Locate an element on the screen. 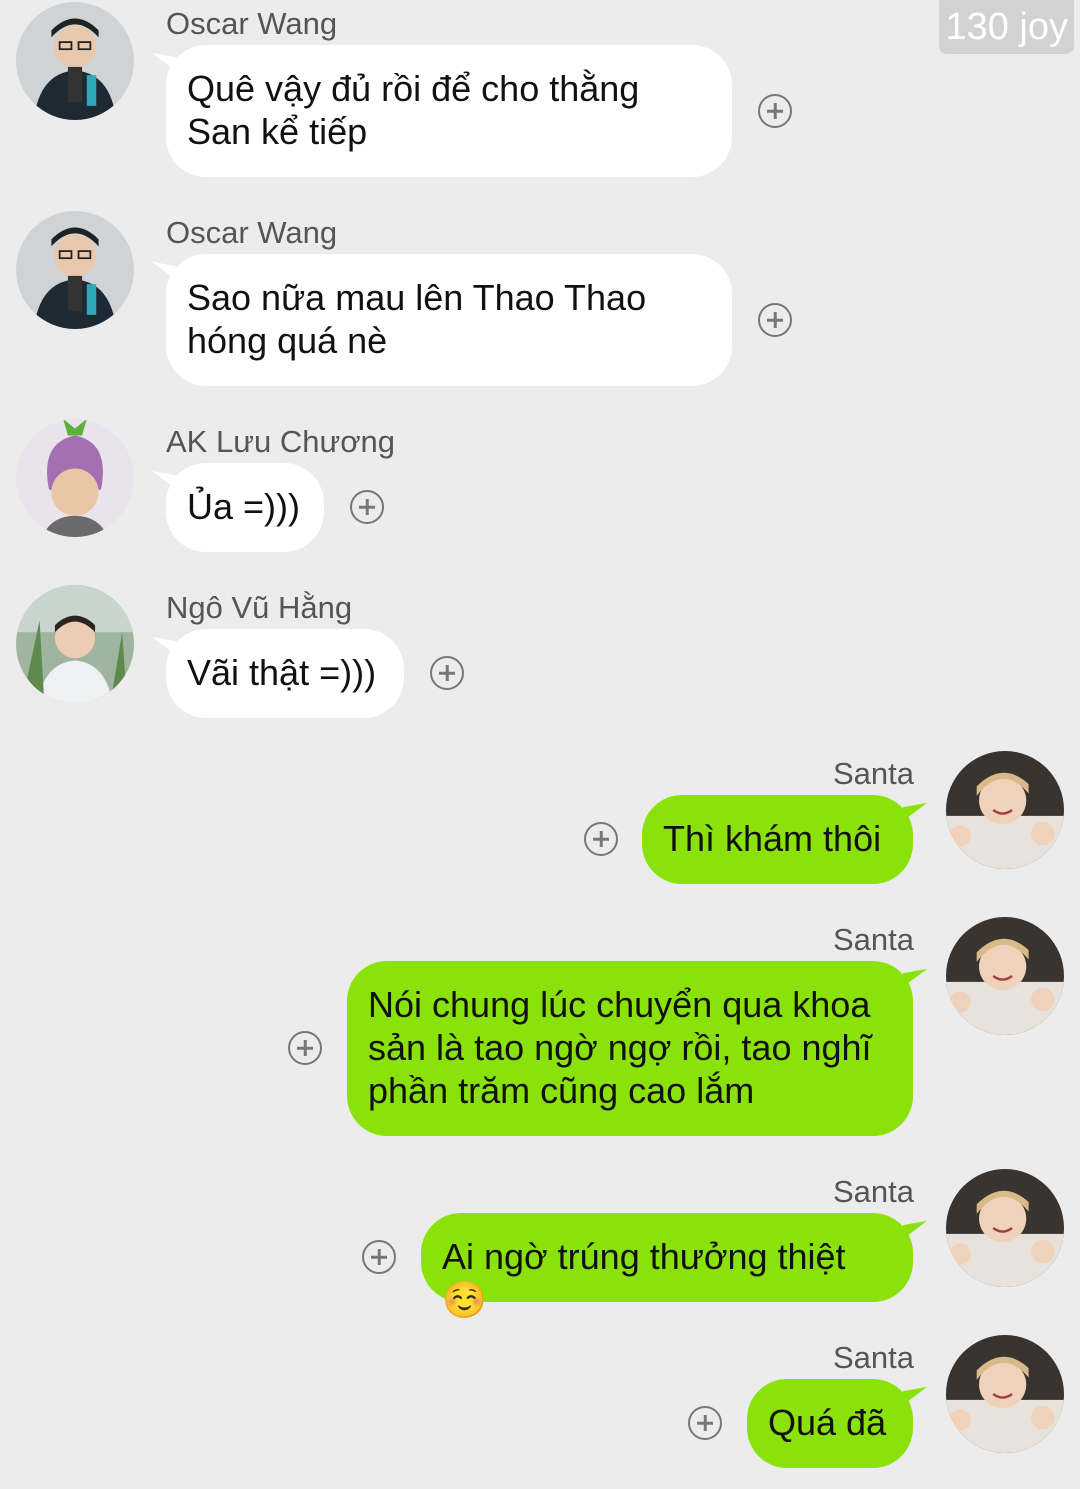  message-bubble: Ai ngờ trúng thưởng thiệt ☺️ is located at coordinates (667, 1266).